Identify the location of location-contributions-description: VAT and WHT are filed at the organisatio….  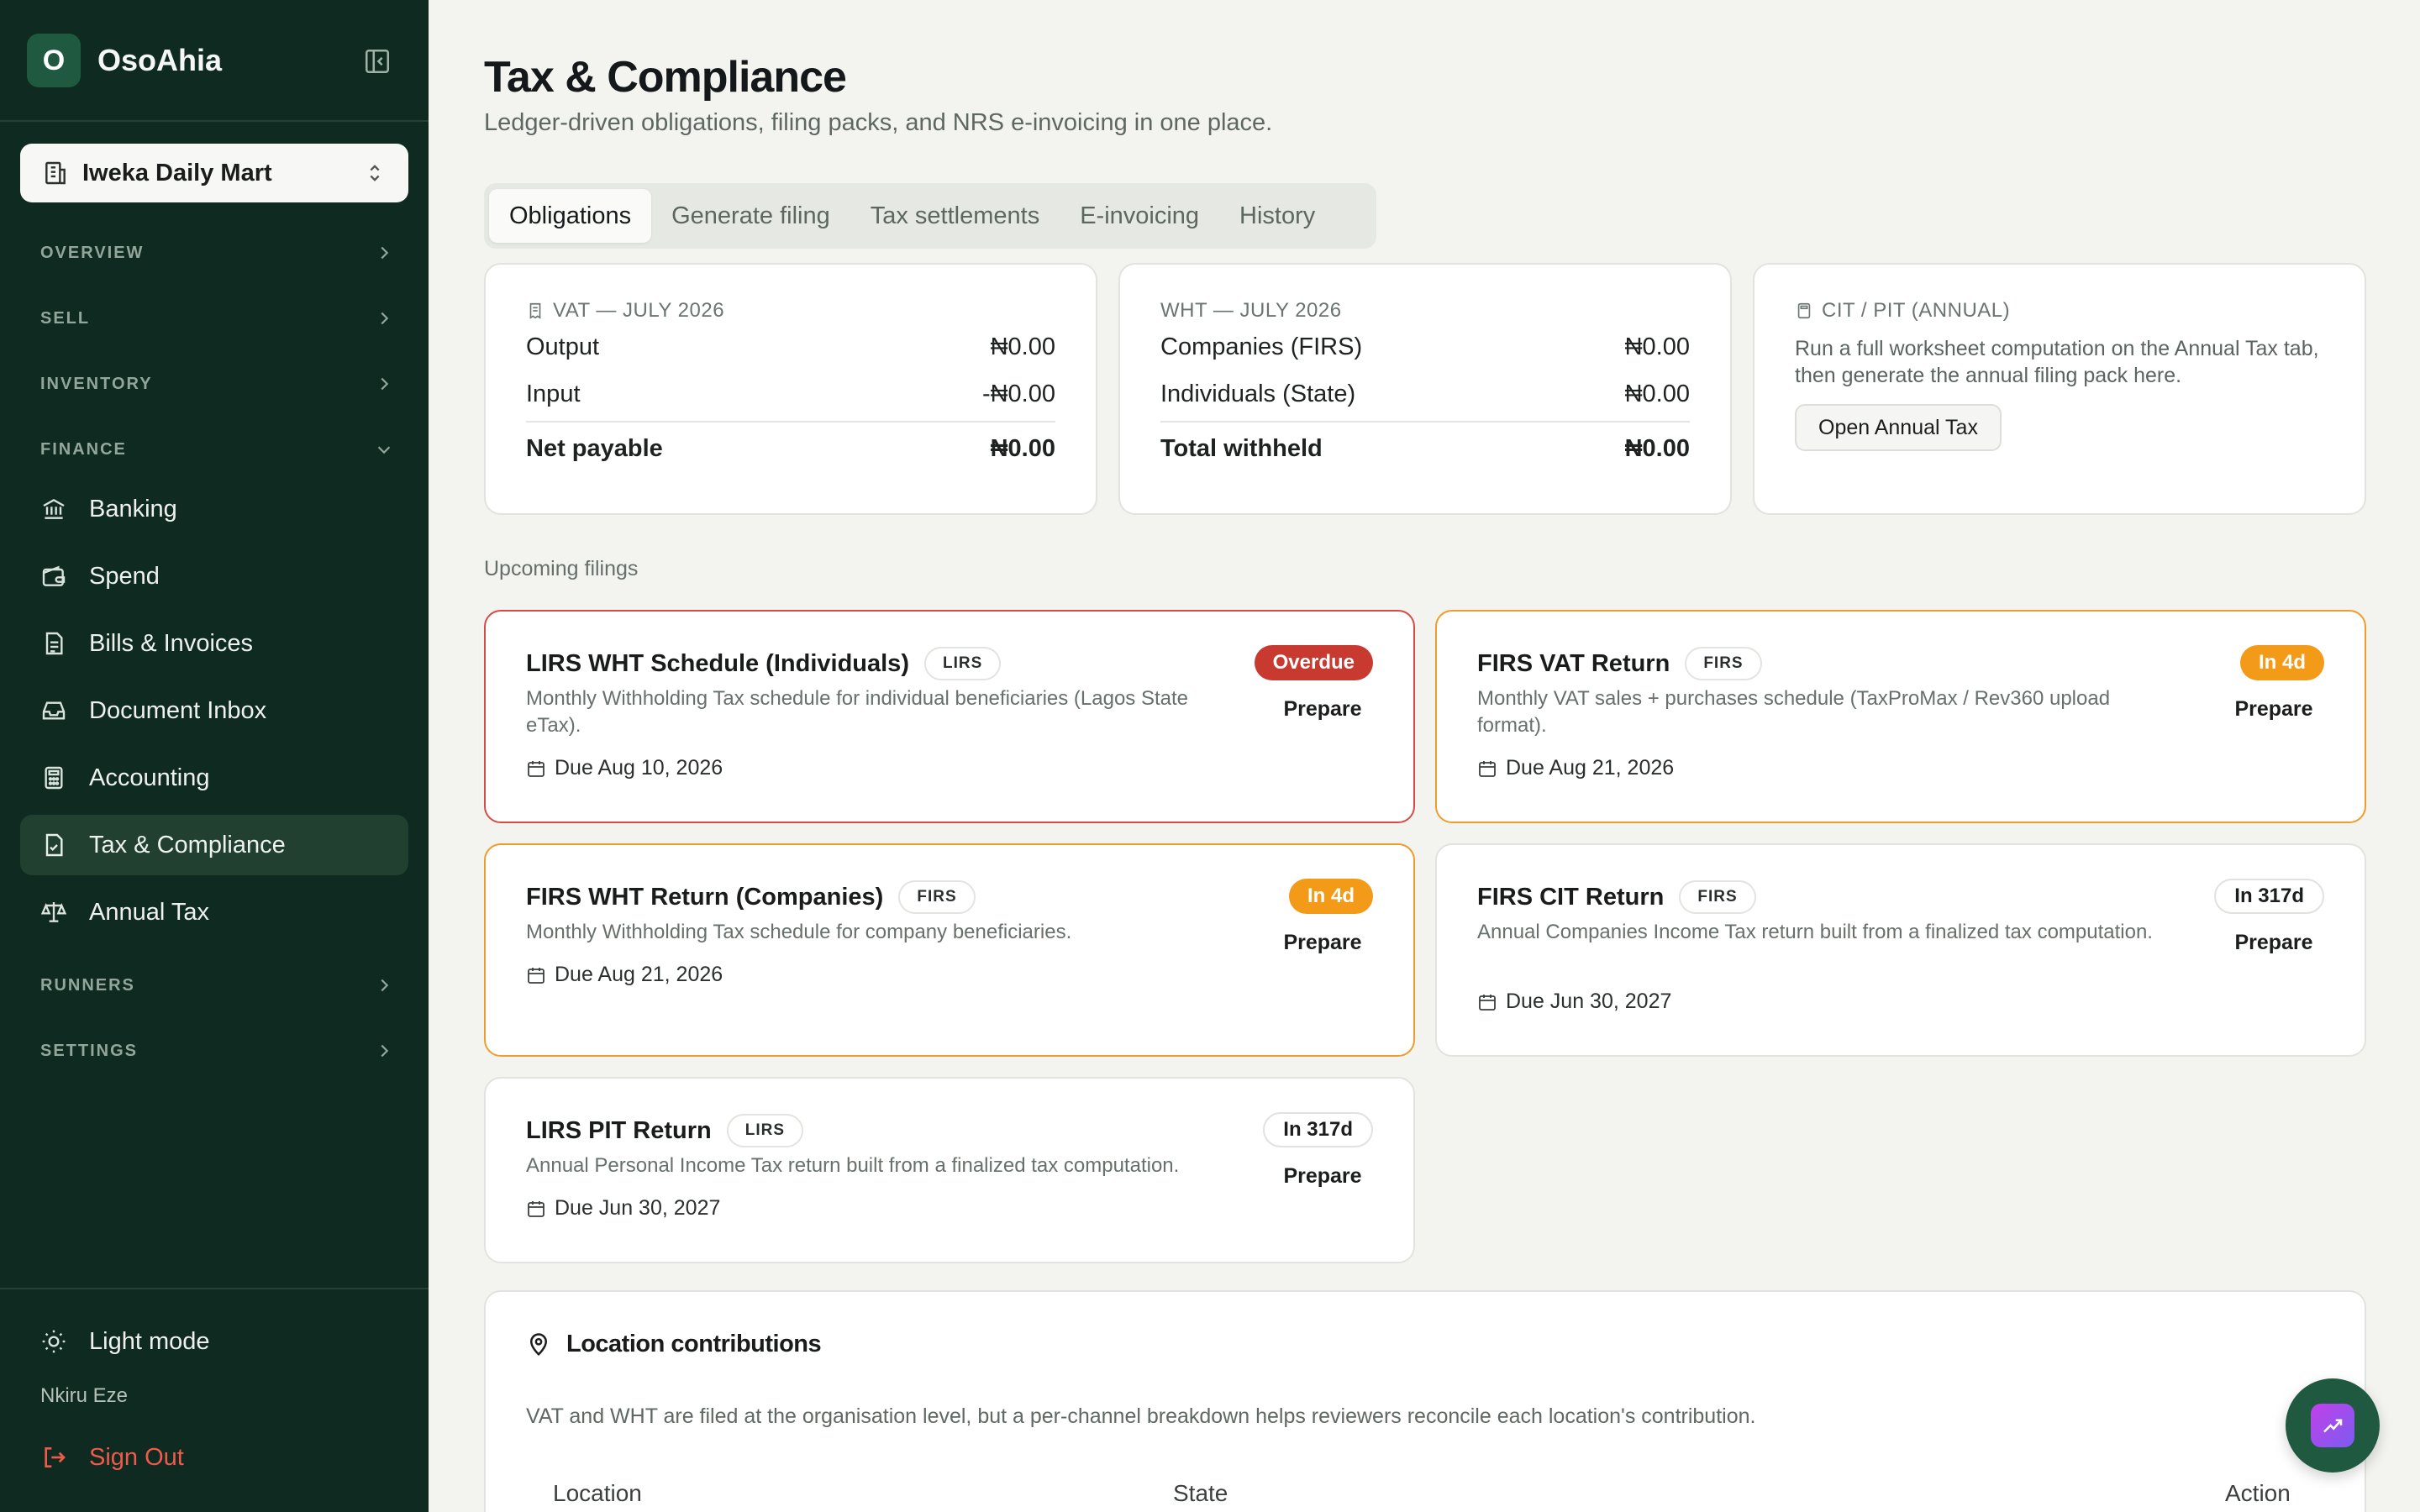
(1141, 1416).